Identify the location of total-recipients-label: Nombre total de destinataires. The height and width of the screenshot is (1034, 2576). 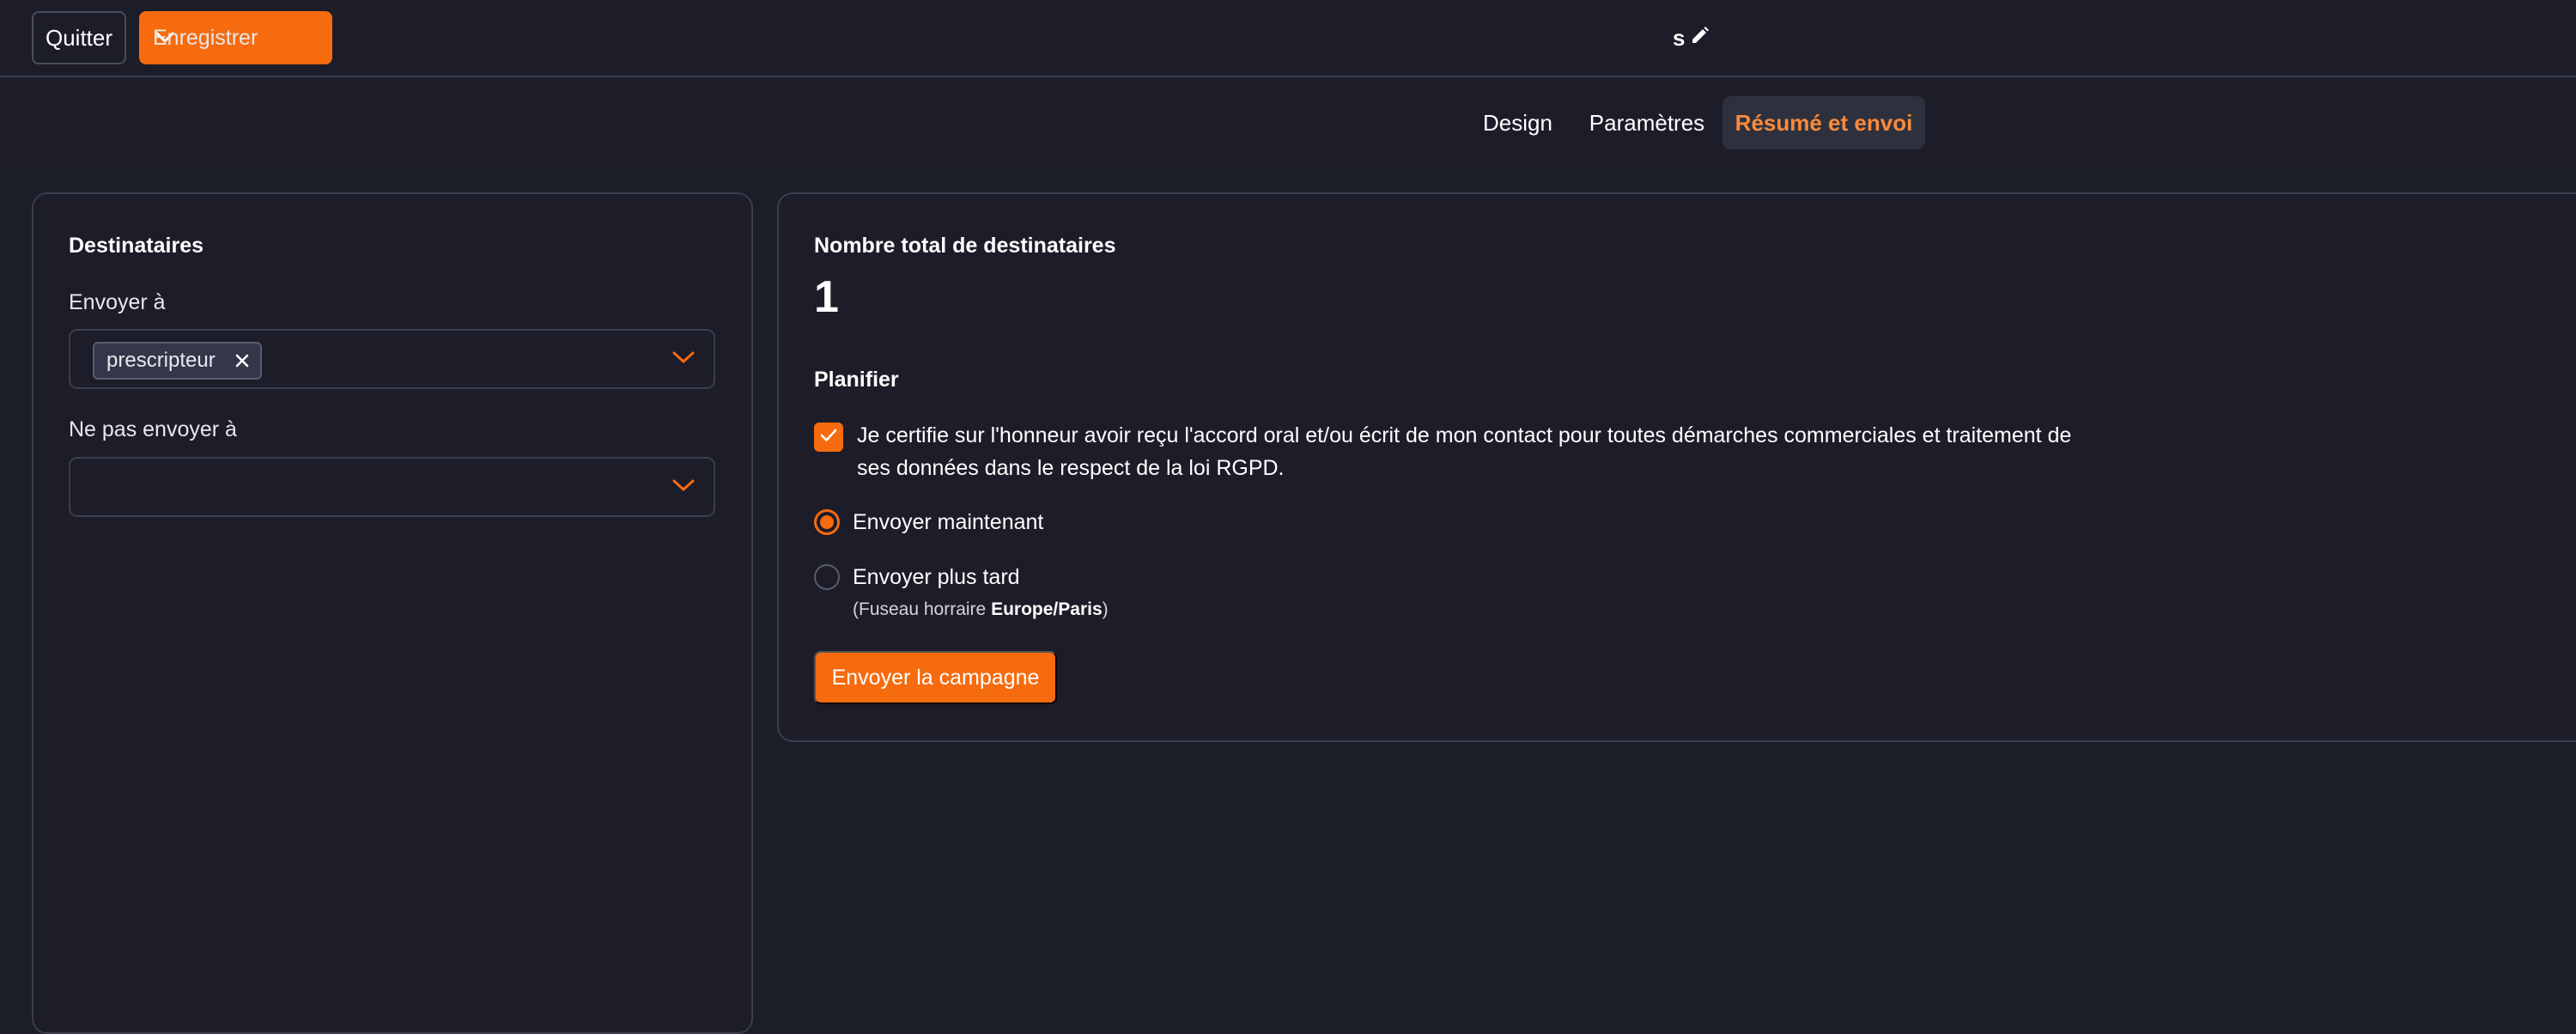
(965, 246).